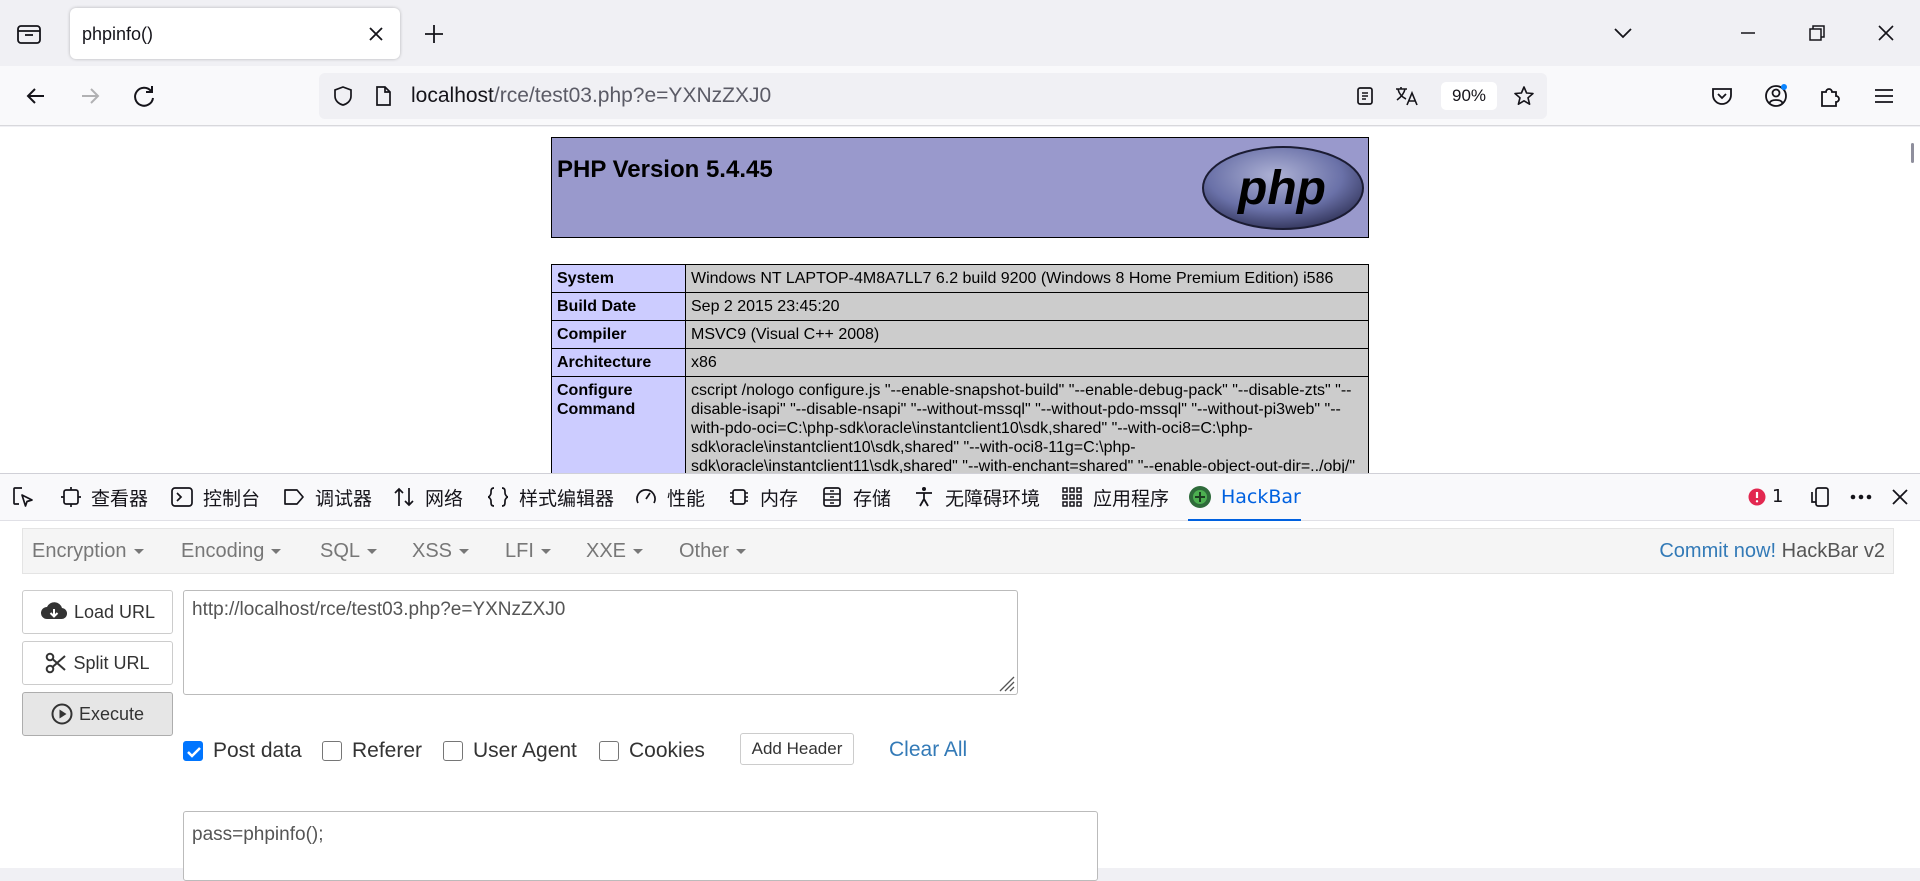 This screenshot has width=1920, height=881. I want to click on menu-lfi: LFI, so click(528, 551).